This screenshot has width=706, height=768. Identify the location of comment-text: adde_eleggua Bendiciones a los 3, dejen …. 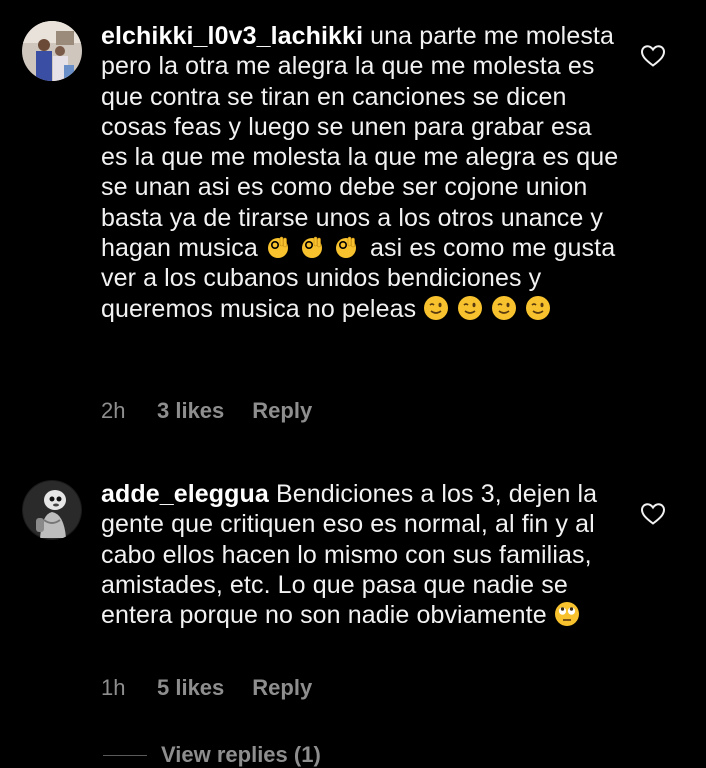
(361, 554).